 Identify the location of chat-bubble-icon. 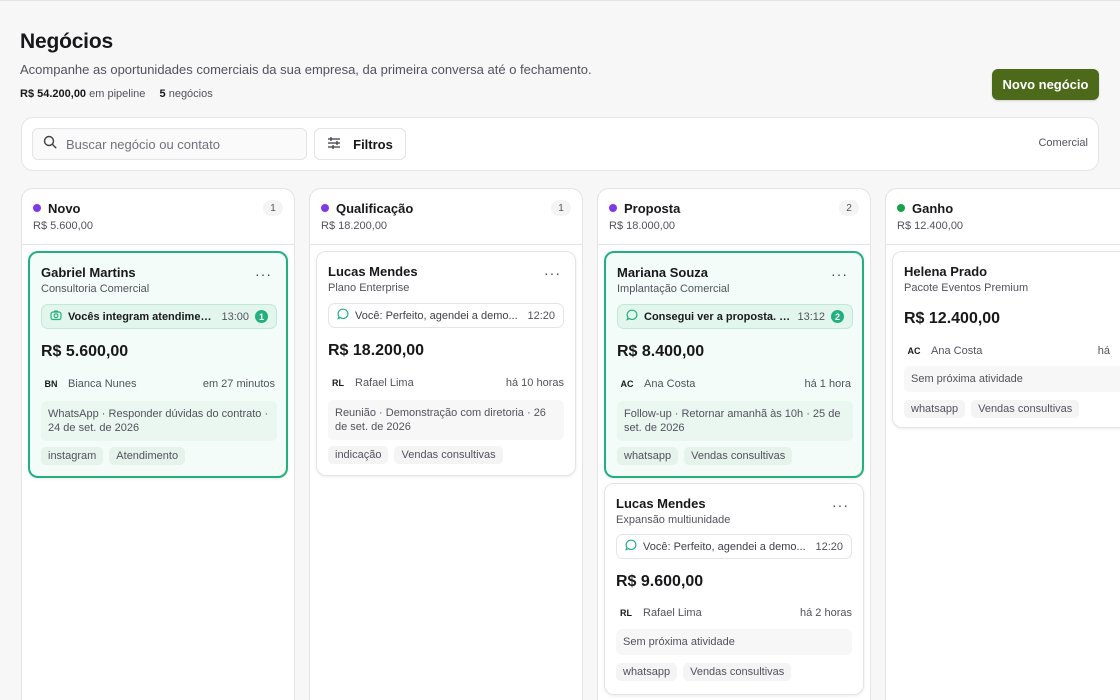
(343, 315).